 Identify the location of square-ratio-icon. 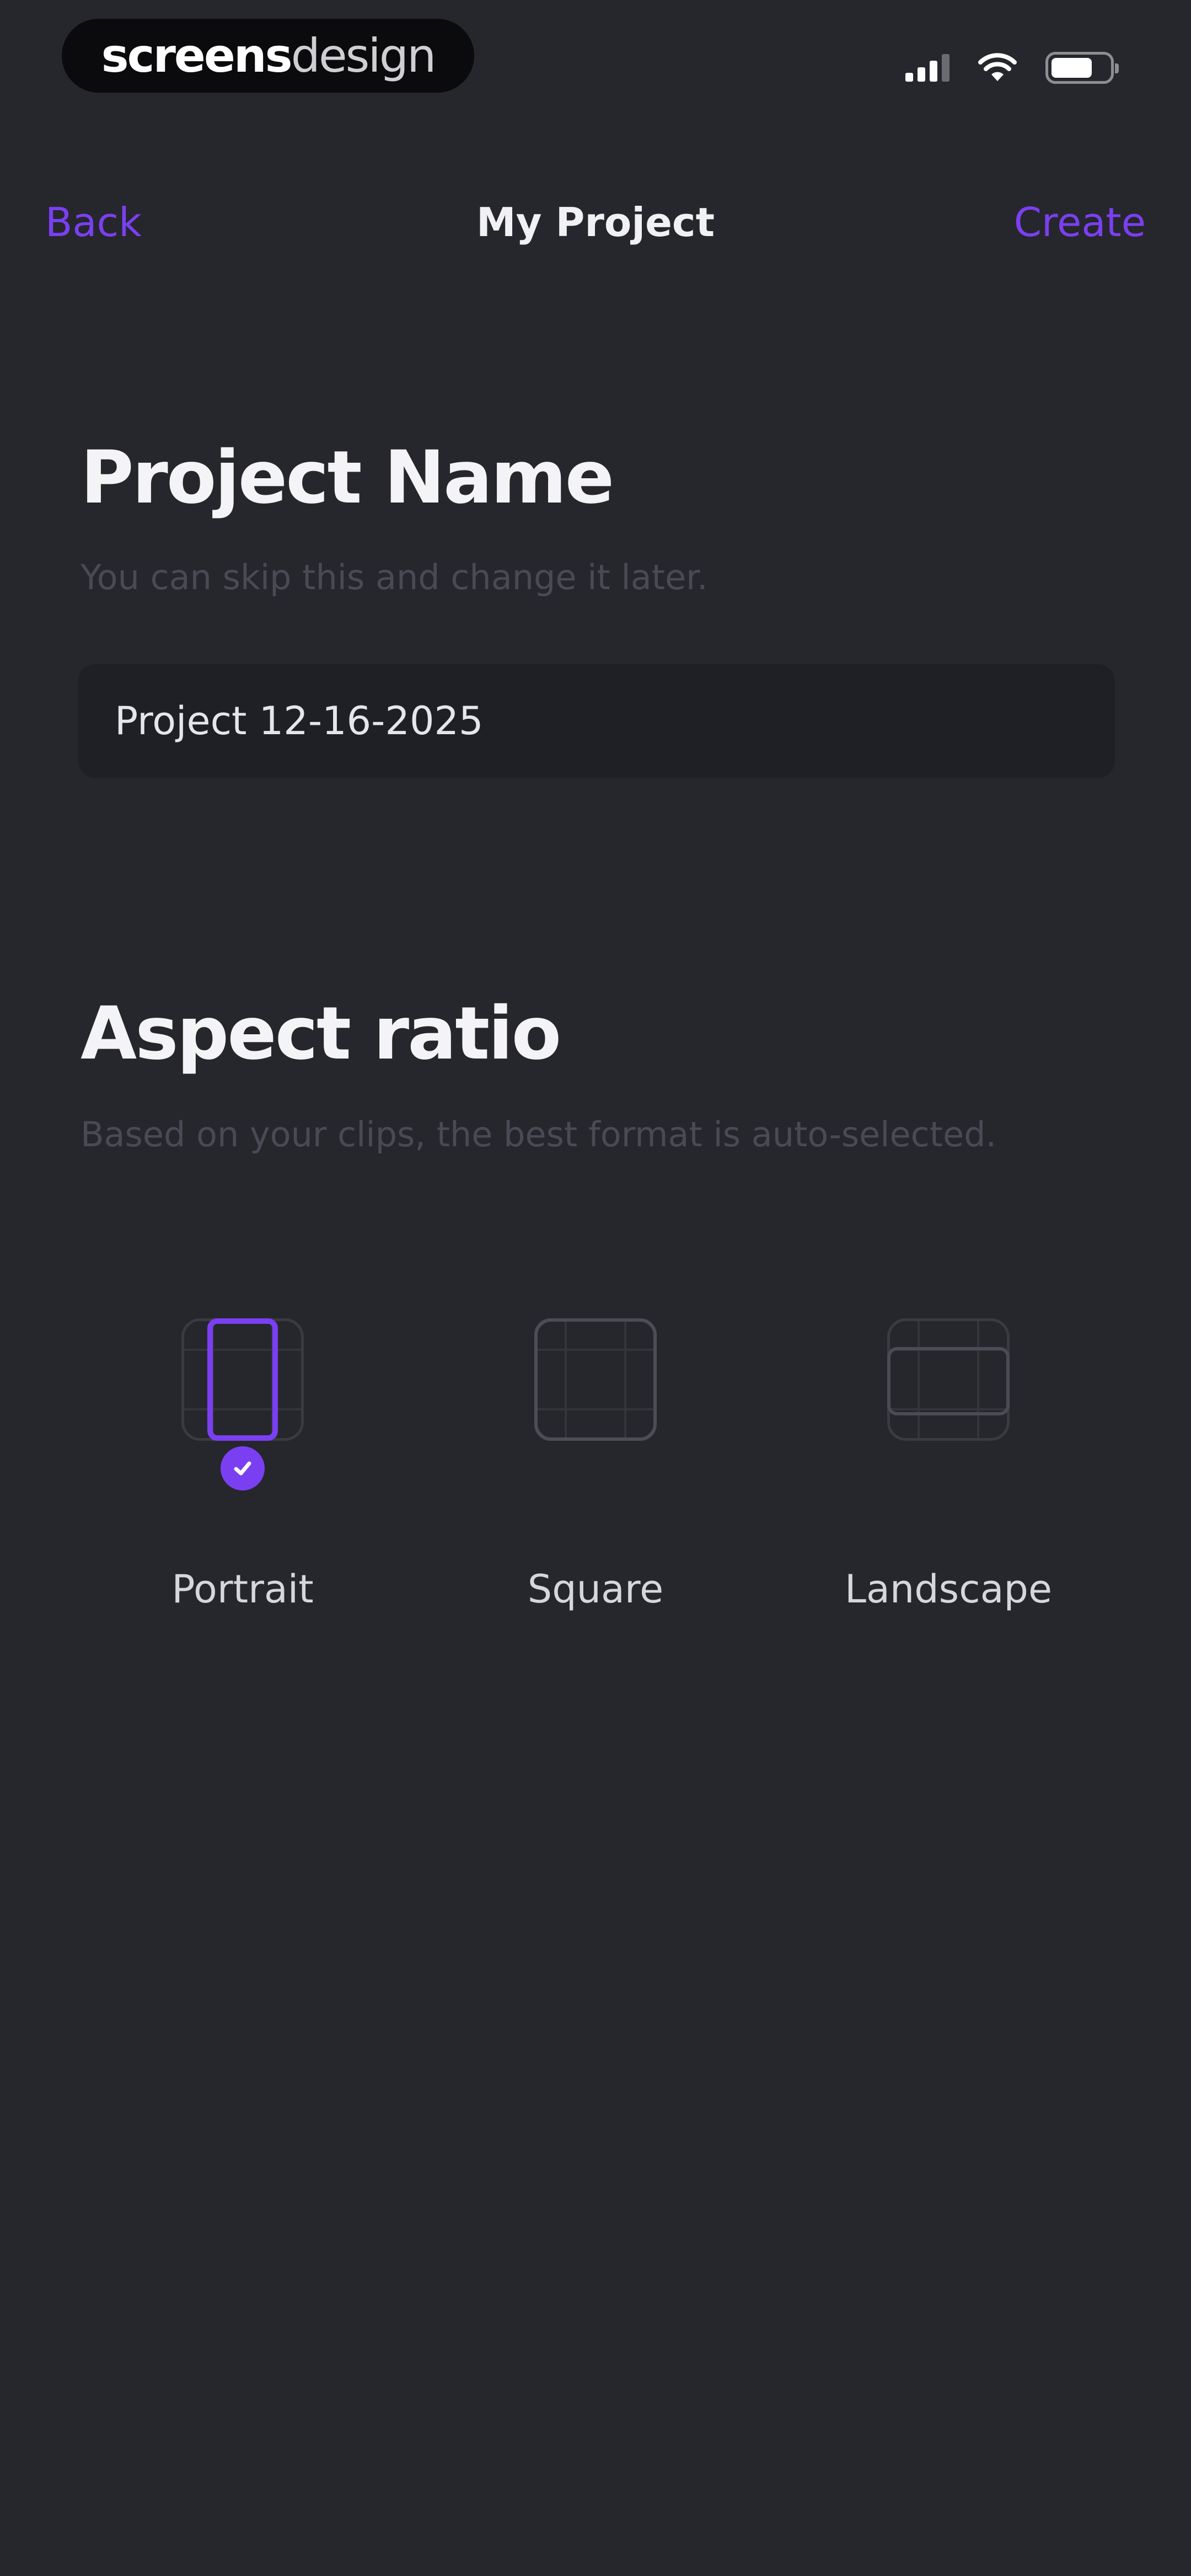
(595, 1379).